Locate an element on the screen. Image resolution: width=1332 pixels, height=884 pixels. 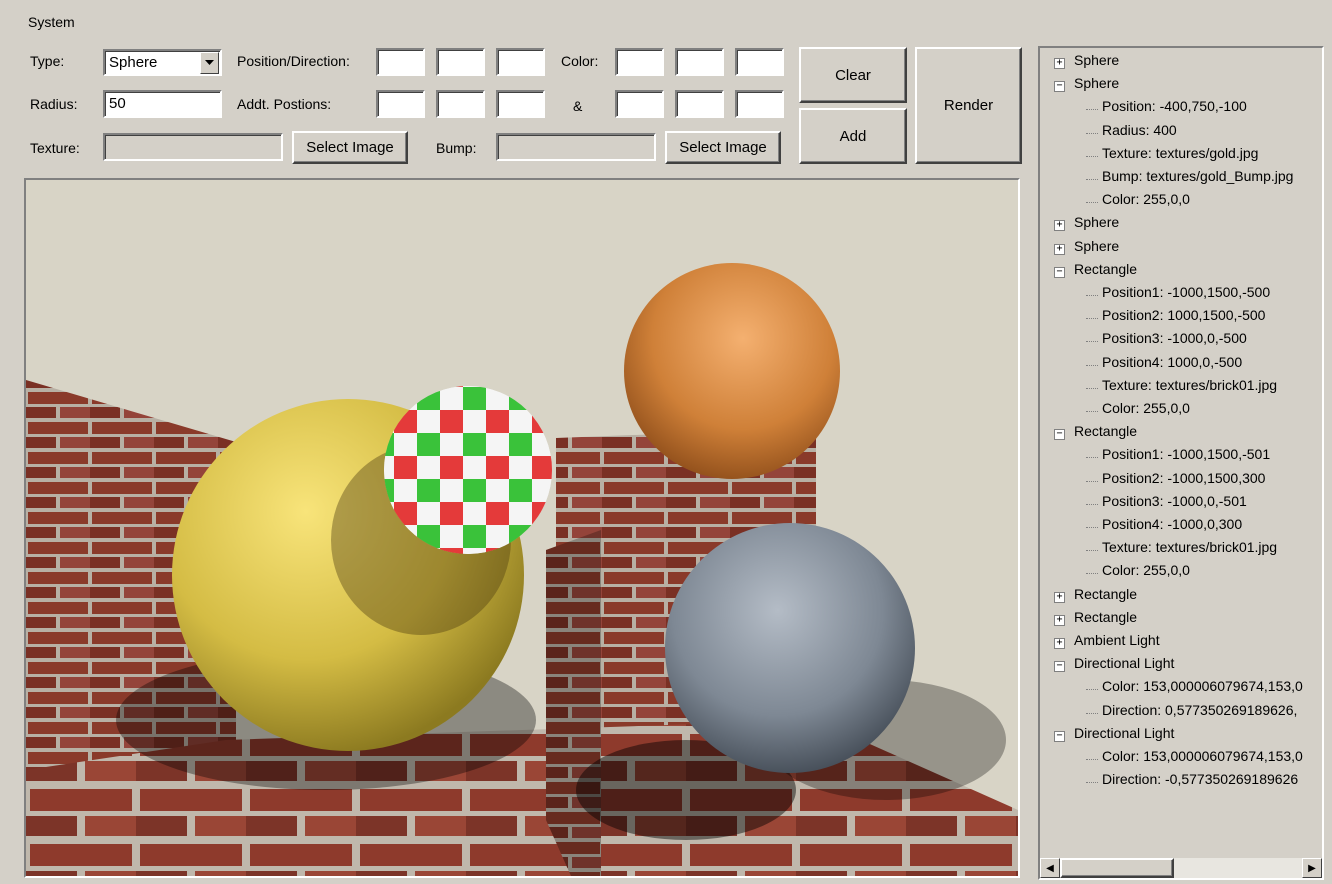
clear-button: Clear is located at coordinates (853, 75).